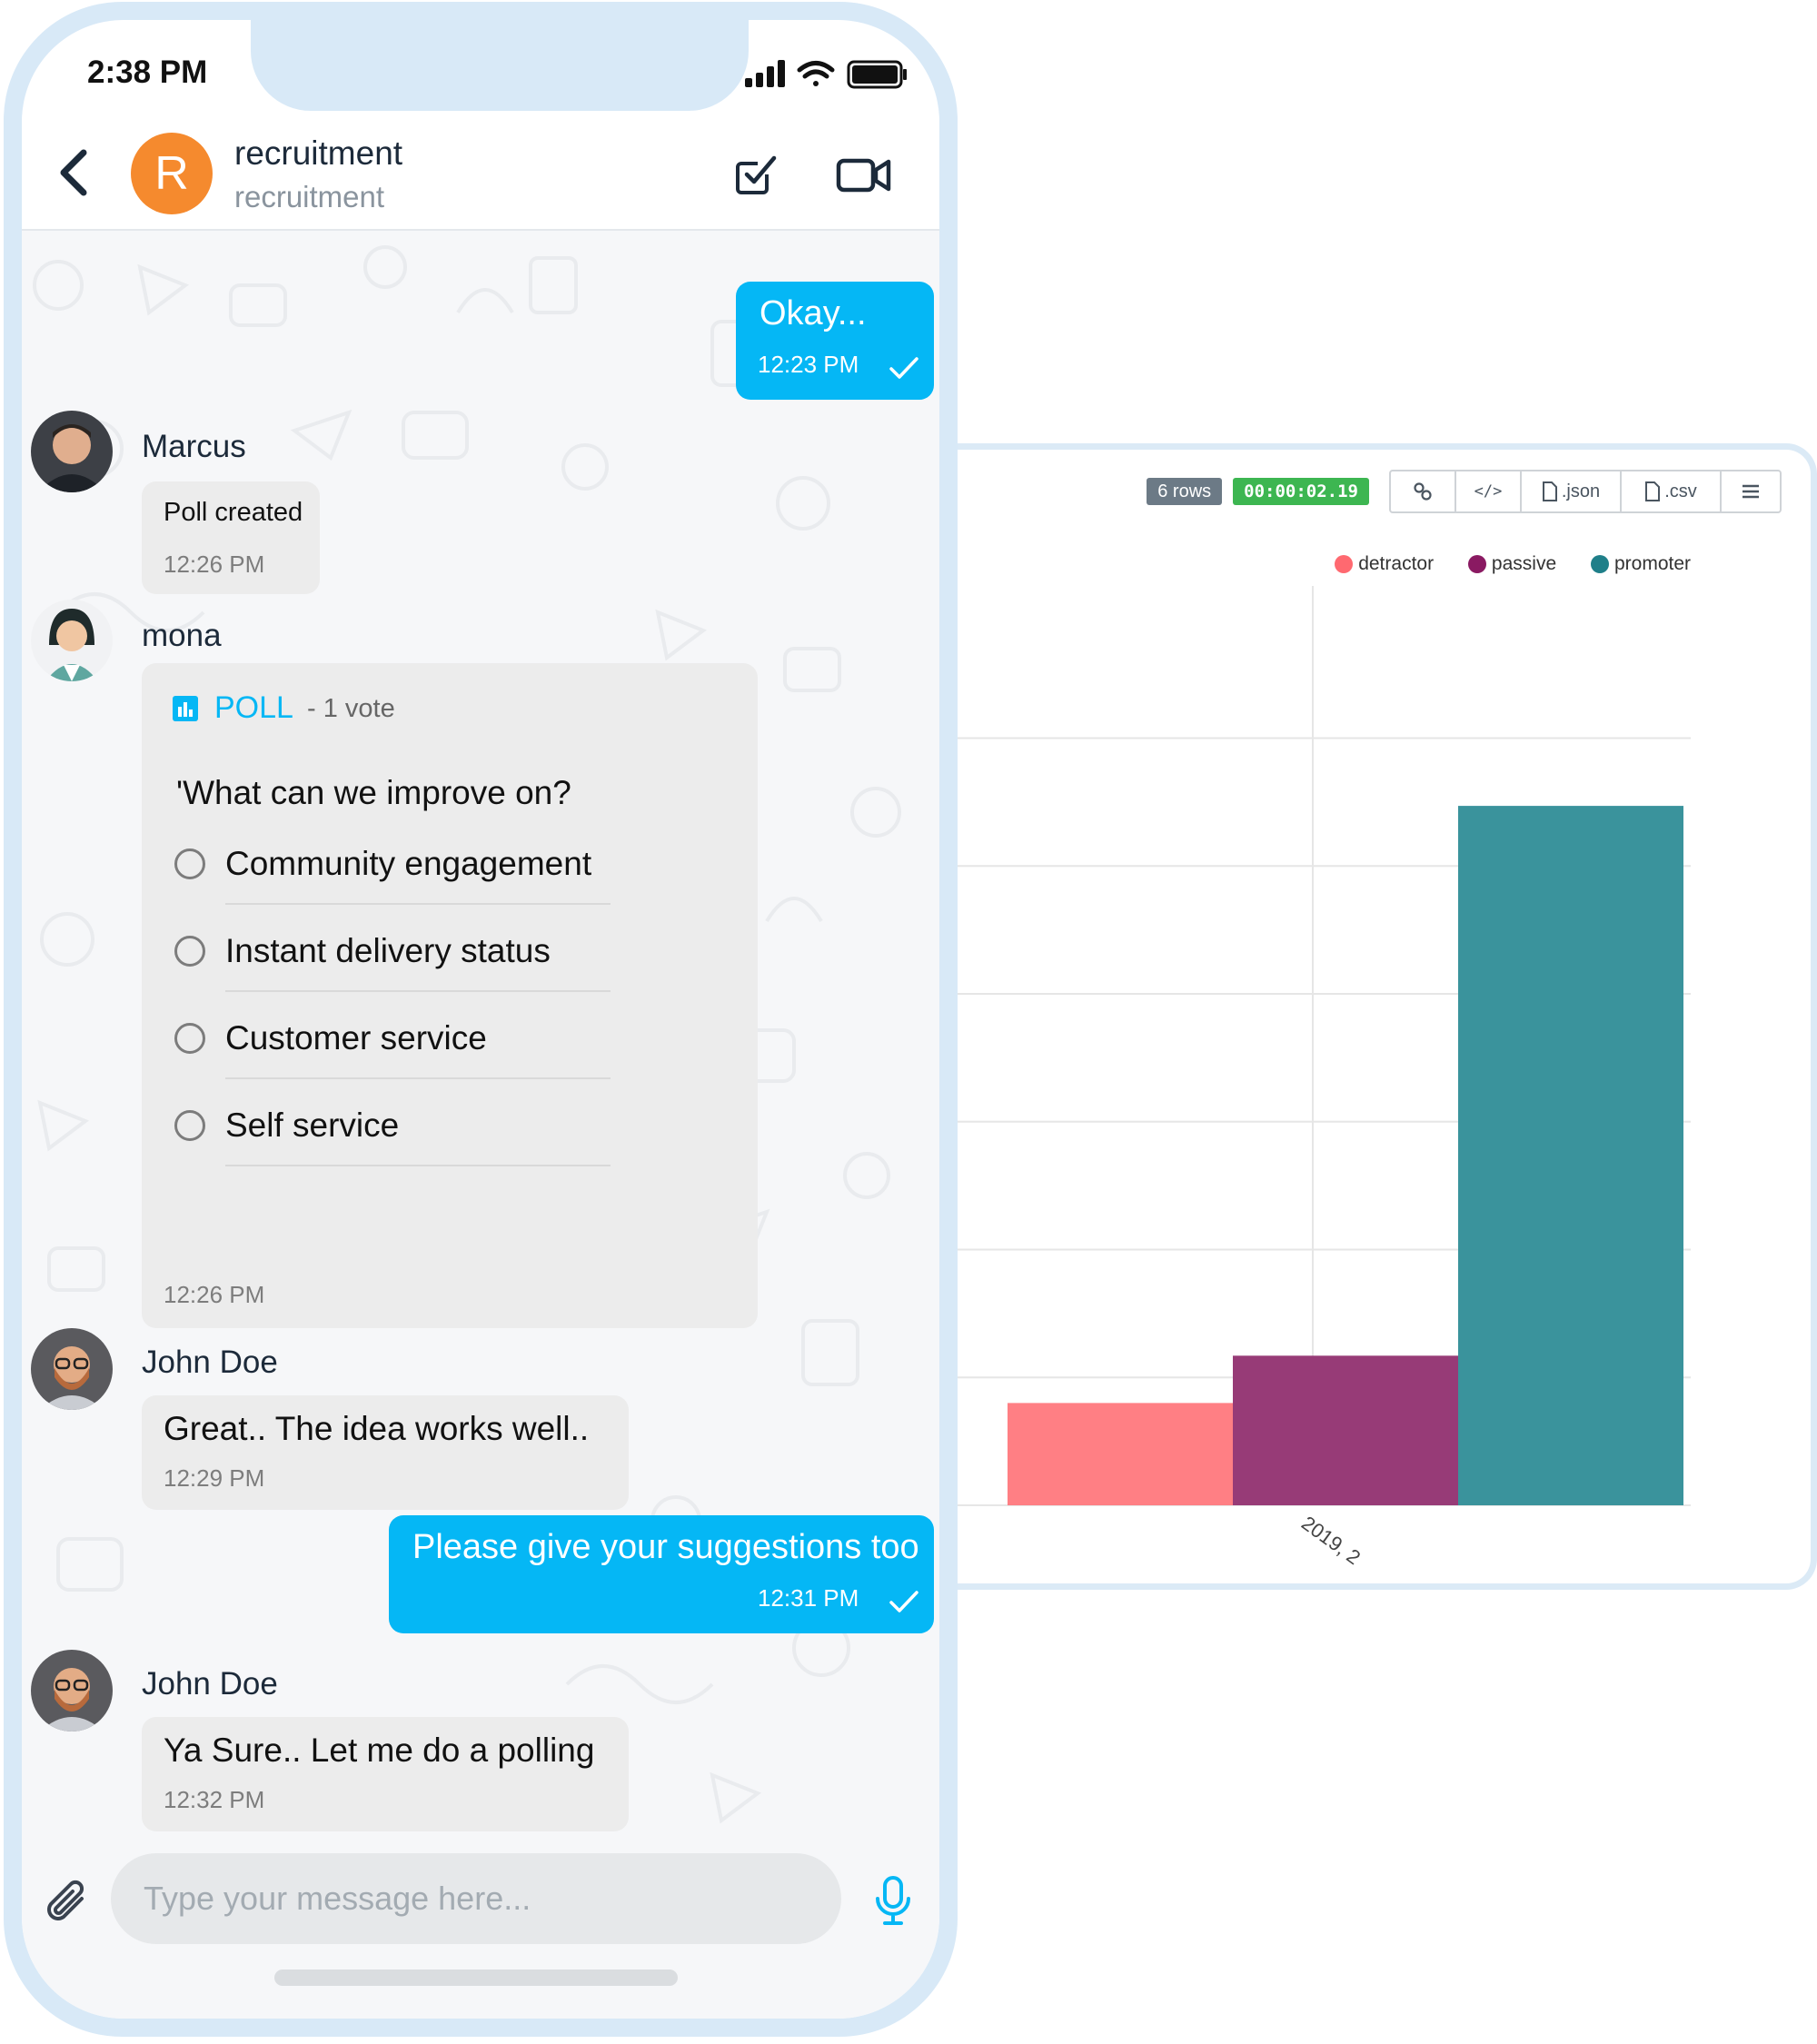 The height and width of the screenshot is (2044, 1817). What do you see at coordinates (214, 1478) in the screenshot?
I see `message-time: 12:29 PM` at bounding box center [214, 1478].